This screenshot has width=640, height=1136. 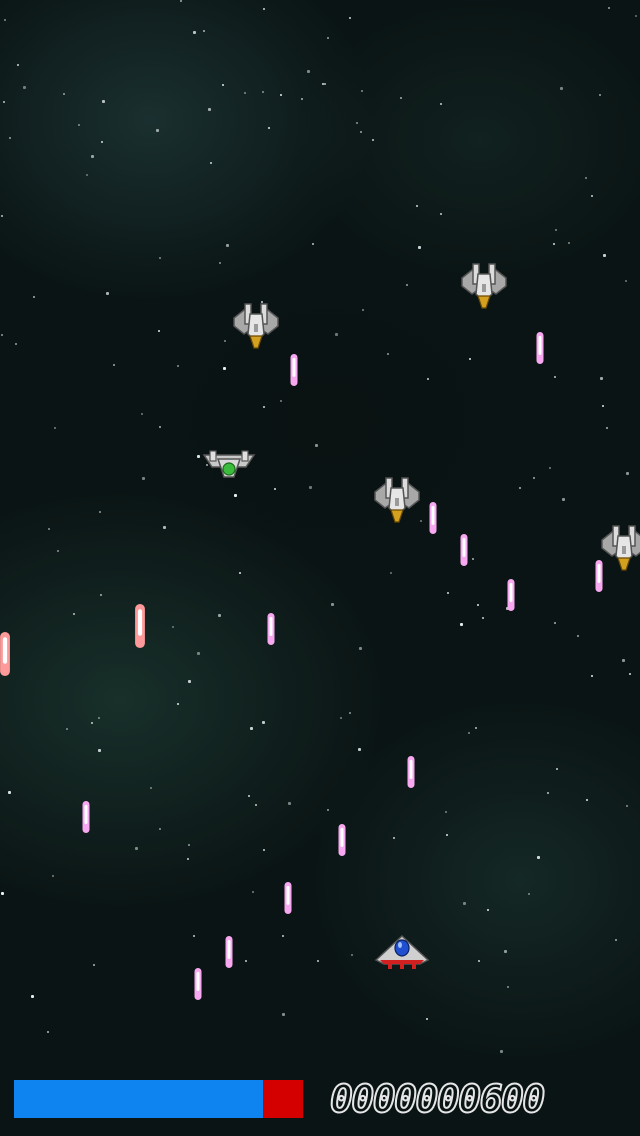 I want to click on health-bar, so click(x=158, y=1099).